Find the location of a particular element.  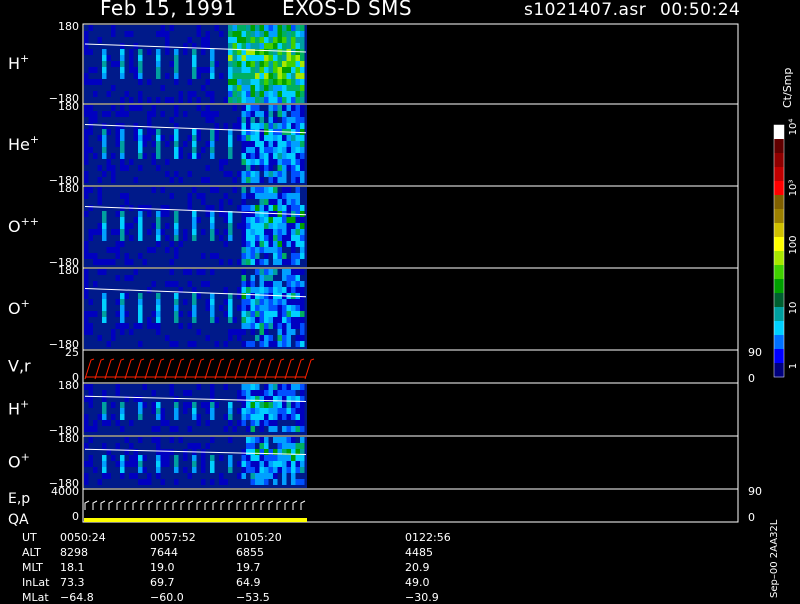

panel-4: 250V,r900 is located at coordinates (385, 365).